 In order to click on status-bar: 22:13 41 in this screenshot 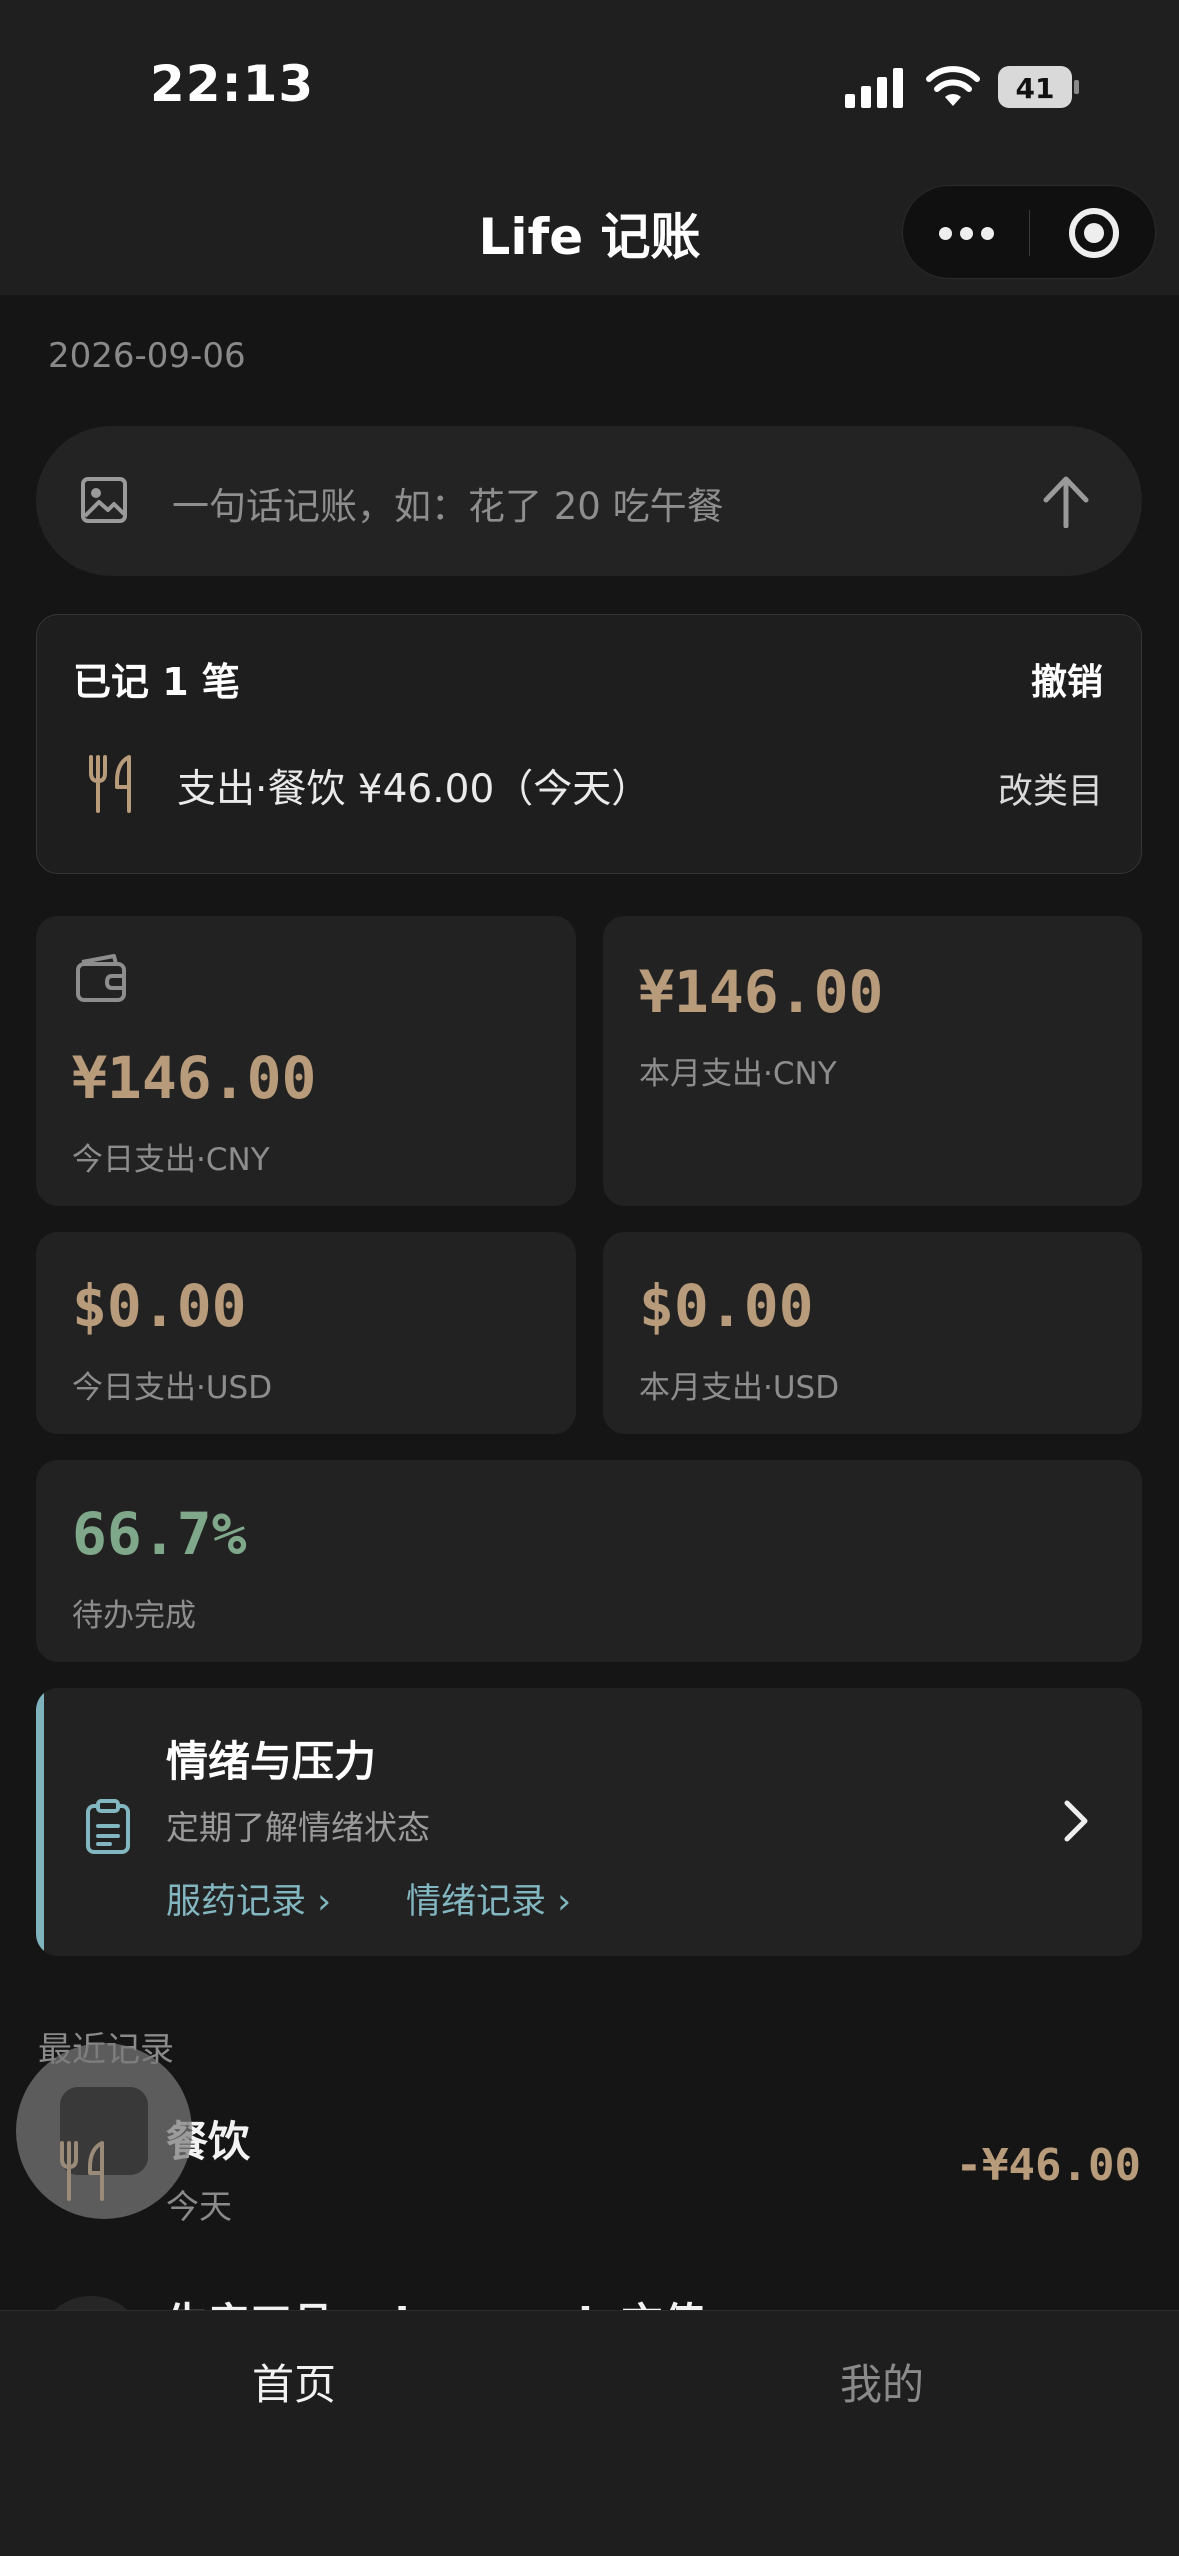, I will do `click(589, 82)`.